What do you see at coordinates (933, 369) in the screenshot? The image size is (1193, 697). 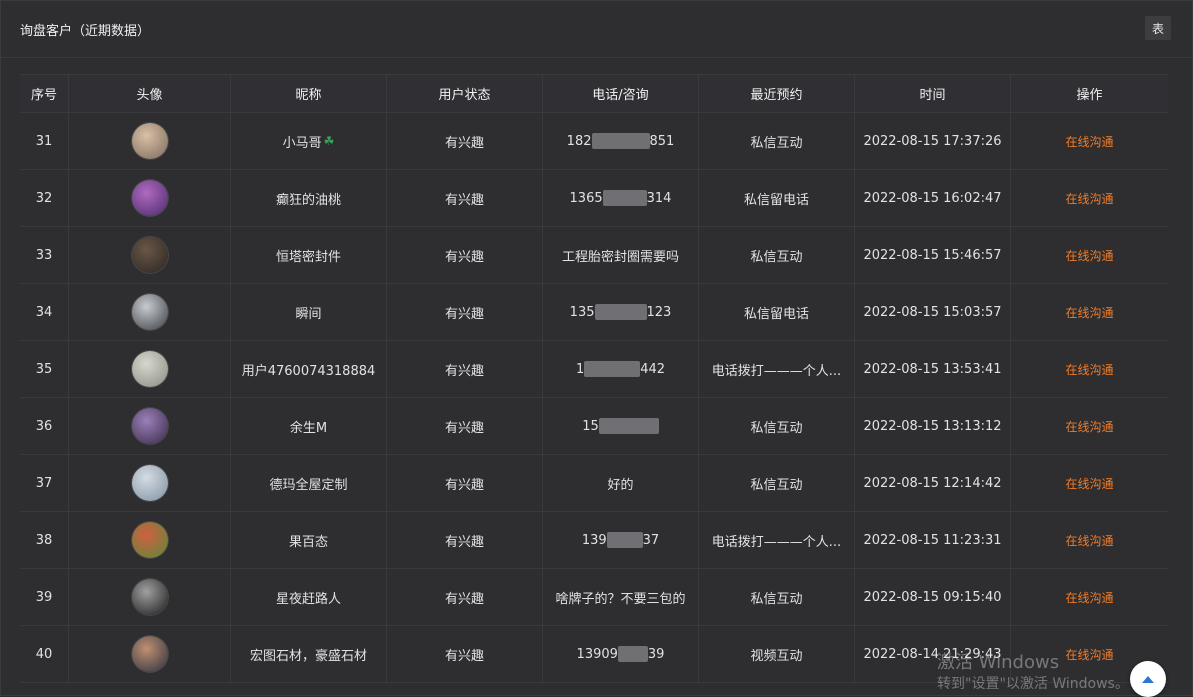 I see `record-time: 2022-08-15 13:53:41` at bounding box center [933, 369].